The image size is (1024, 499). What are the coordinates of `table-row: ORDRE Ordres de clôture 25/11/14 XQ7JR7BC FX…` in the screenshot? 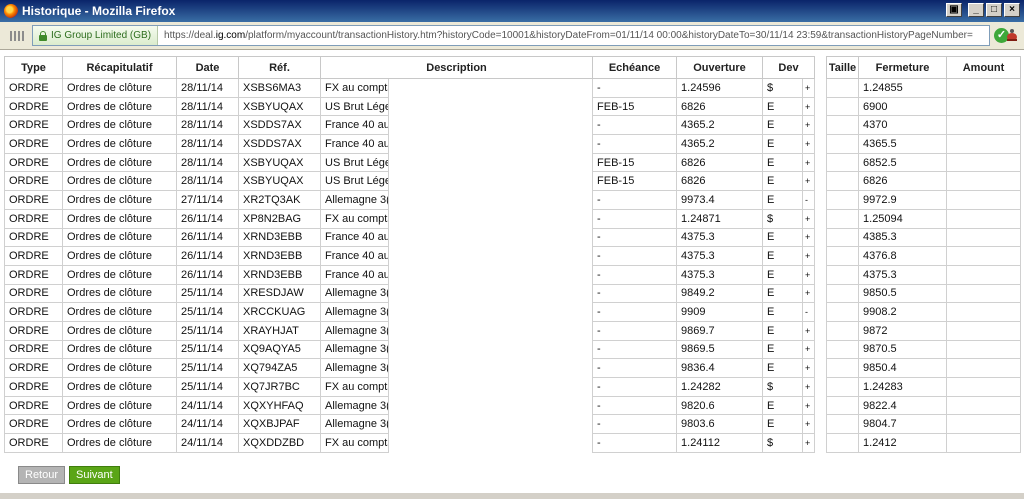 It's located at (513, 387).